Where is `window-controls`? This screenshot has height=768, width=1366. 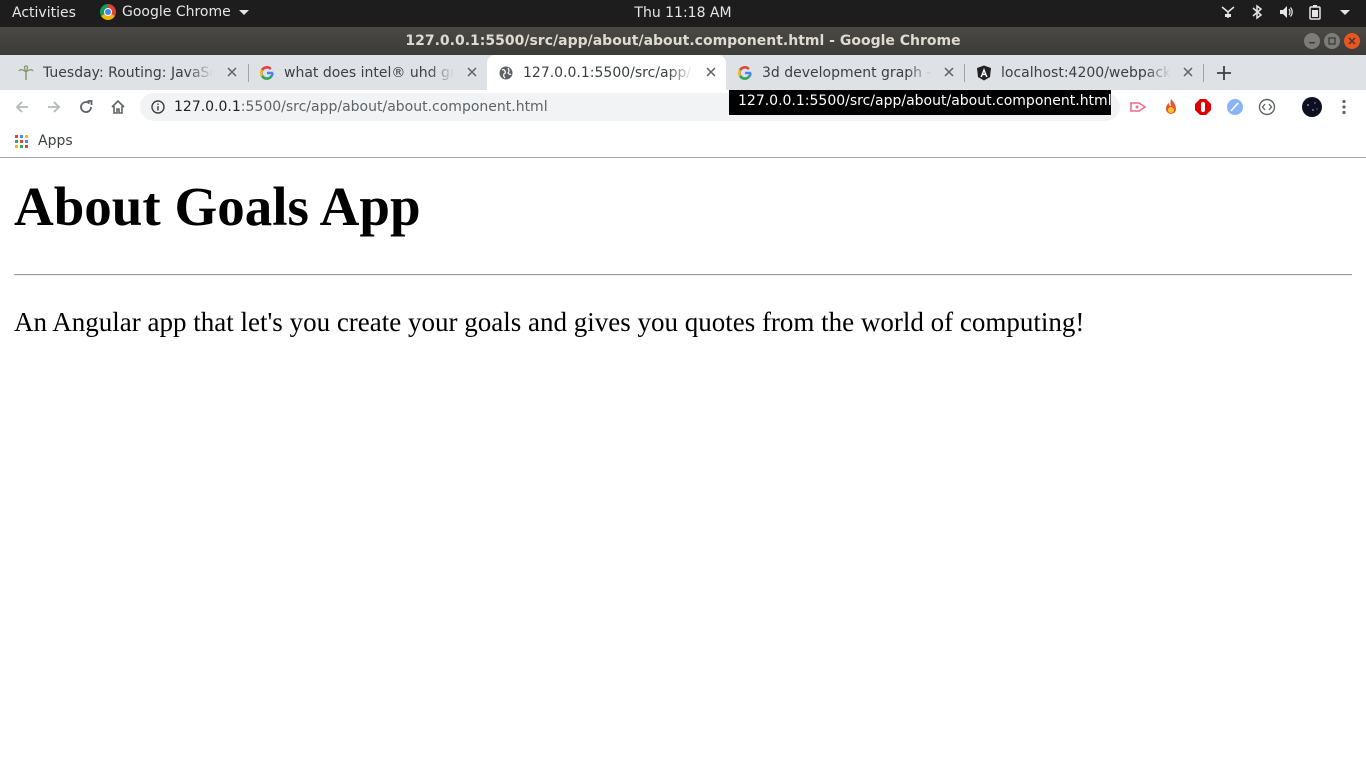 window-controls is located at coordinates (1332, 41).